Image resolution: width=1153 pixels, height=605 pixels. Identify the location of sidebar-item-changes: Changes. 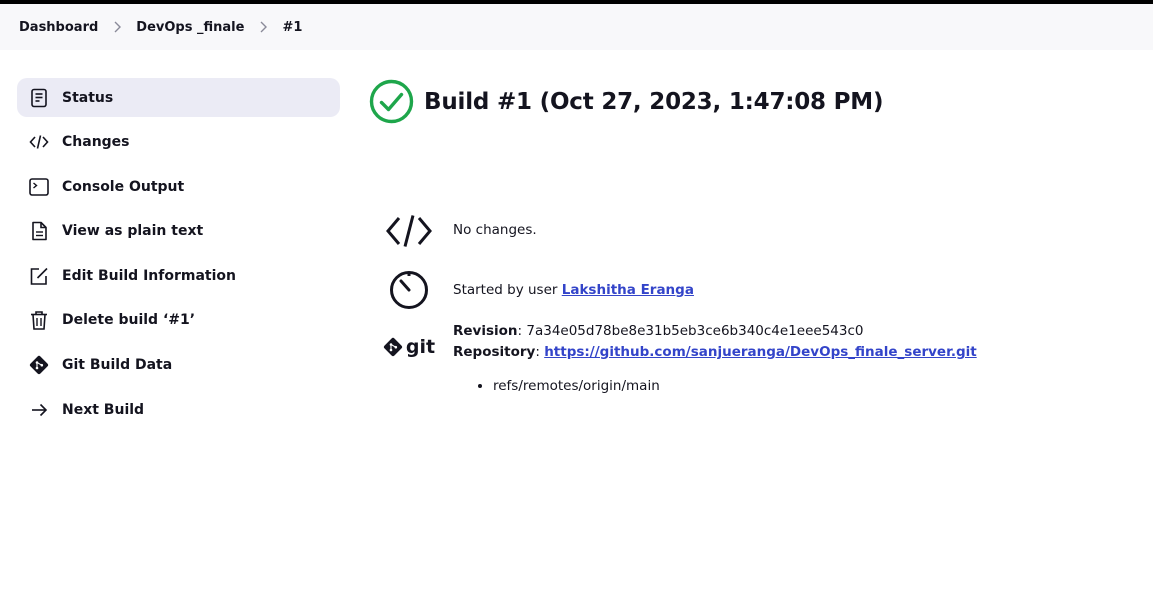
(178, 142).